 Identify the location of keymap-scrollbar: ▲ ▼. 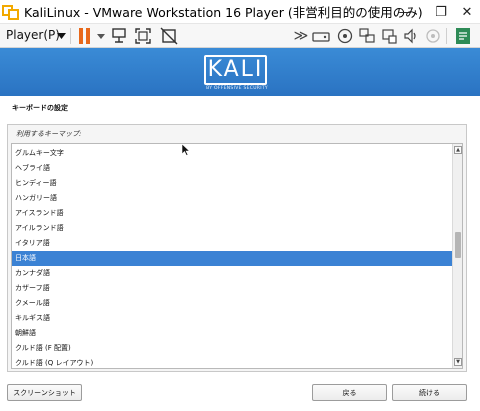
(457, 256).